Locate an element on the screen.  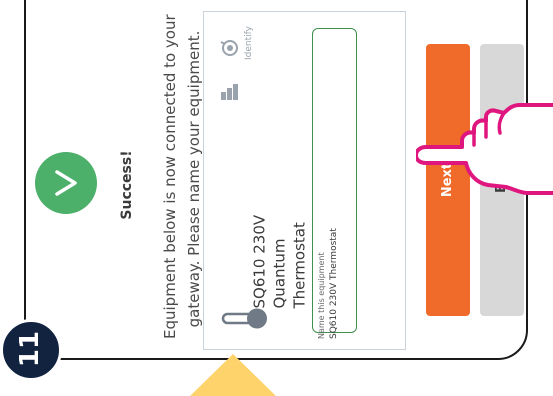
equipment-name-line-3: Thermostat is located at coordinates (299, 265).